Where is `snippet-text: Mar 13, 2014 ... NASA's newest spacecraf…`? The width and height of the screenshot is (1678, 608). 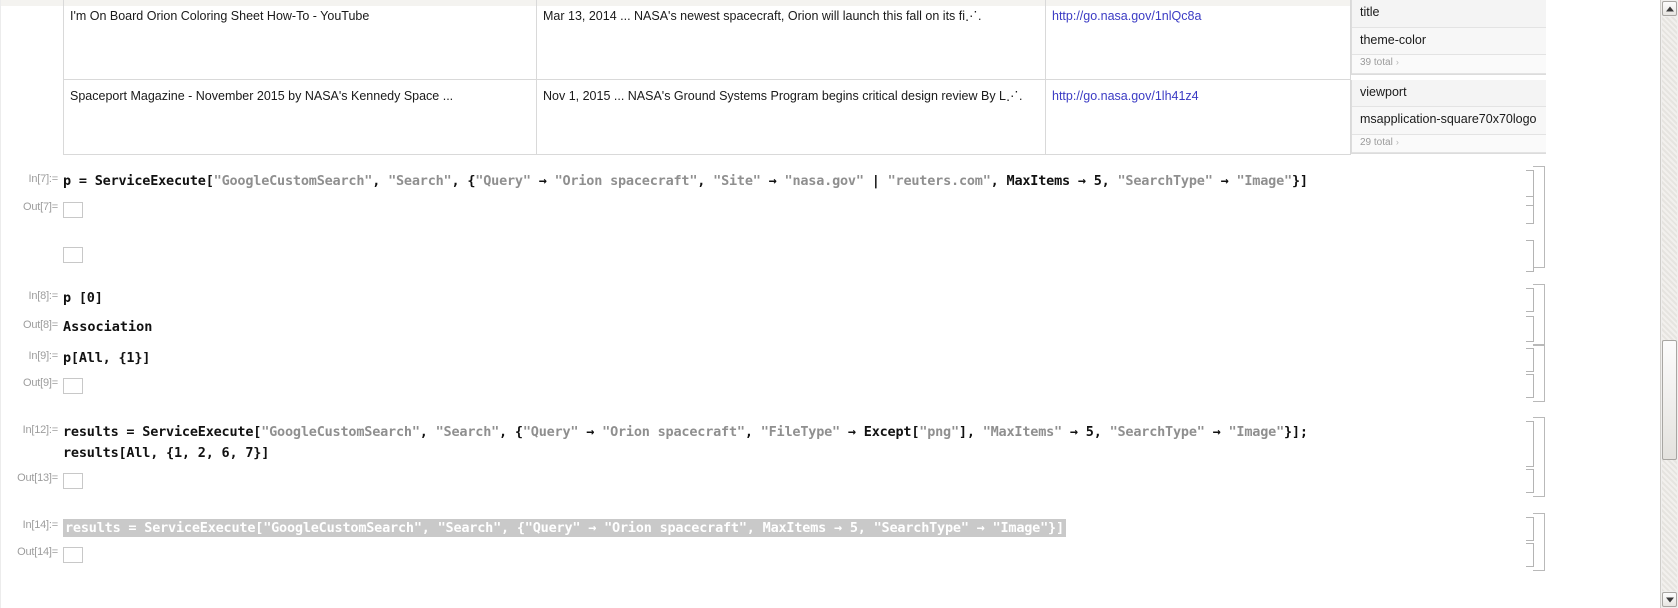 snippet-text: Mar 13, 2014 ... NASA's newest spacecraf… is located at coordinates (754, 16).